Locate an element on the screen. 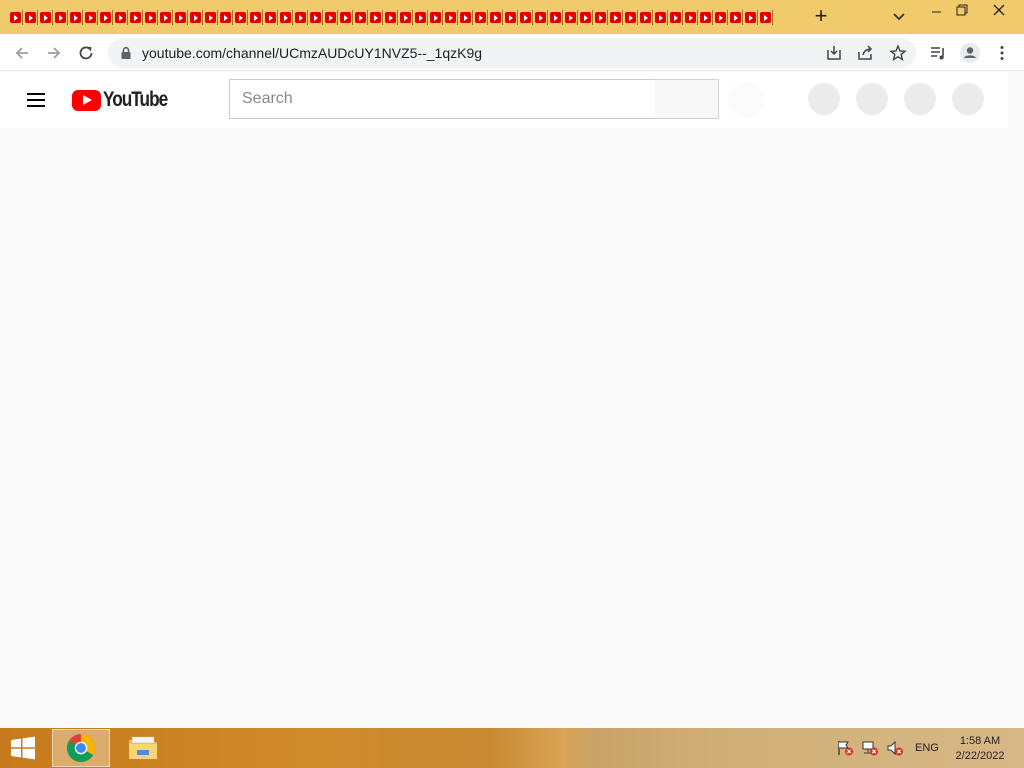 The height and width of the screenshot is (768, 1024). arrow-right-icon is located at coordinates (54, 53).